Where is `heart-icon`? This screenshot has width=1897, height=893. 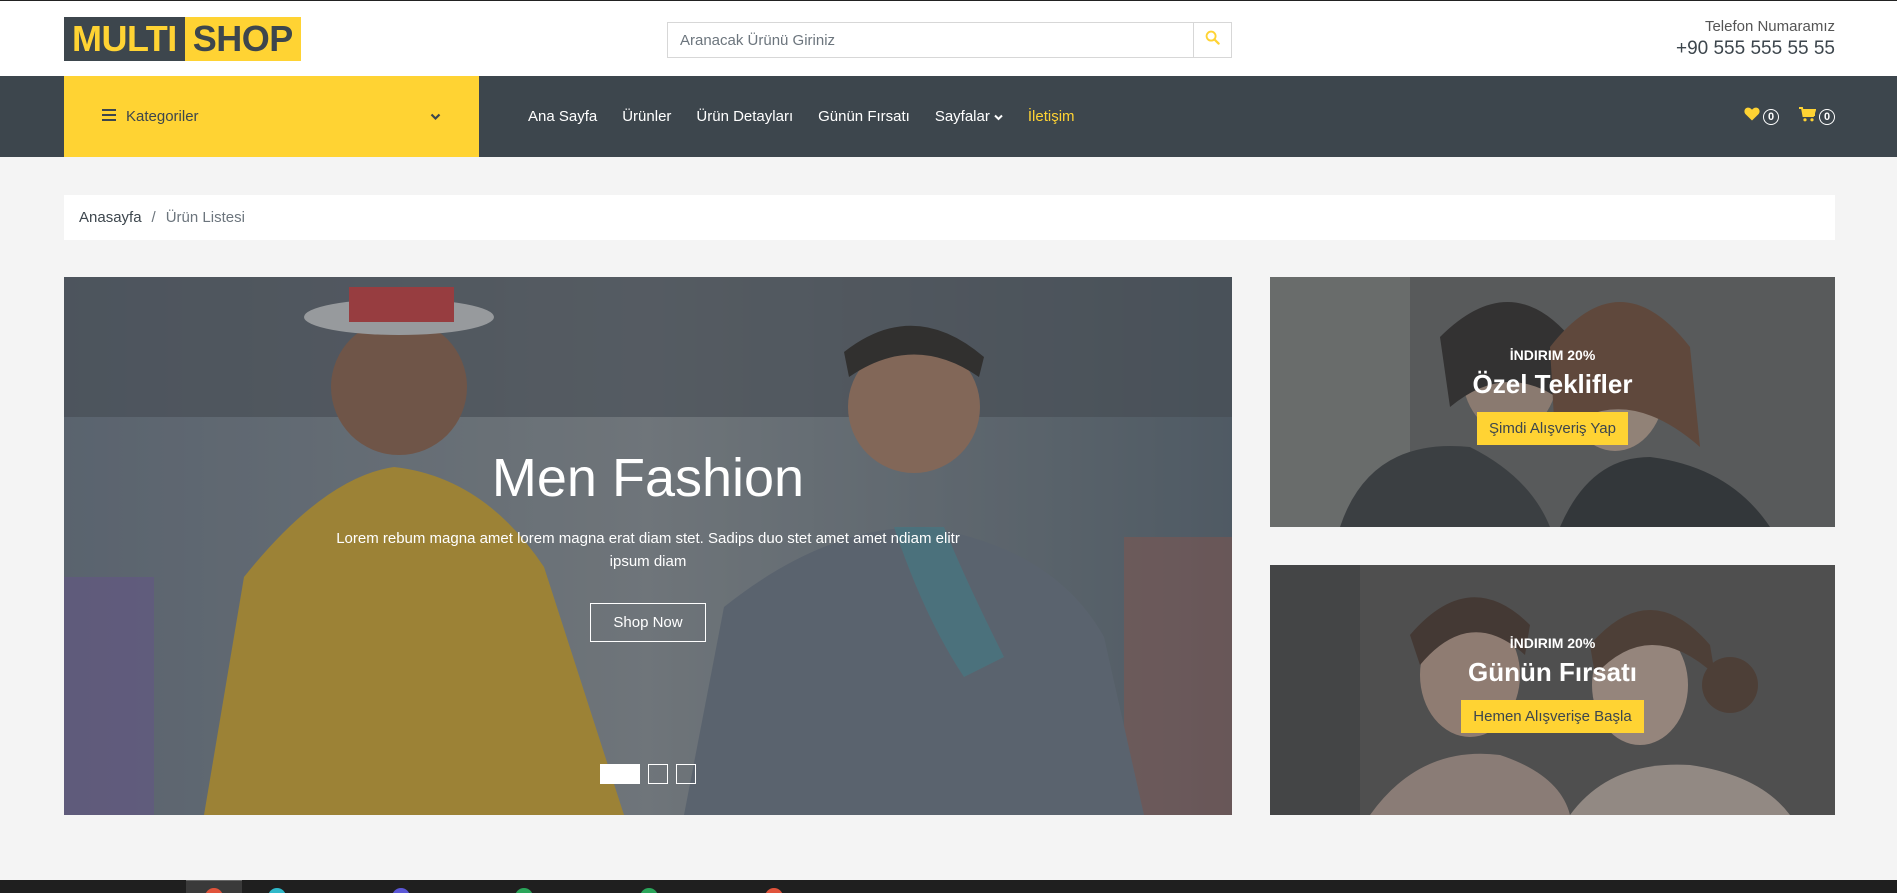 heart-icon is located at coordinates (1752, 116).